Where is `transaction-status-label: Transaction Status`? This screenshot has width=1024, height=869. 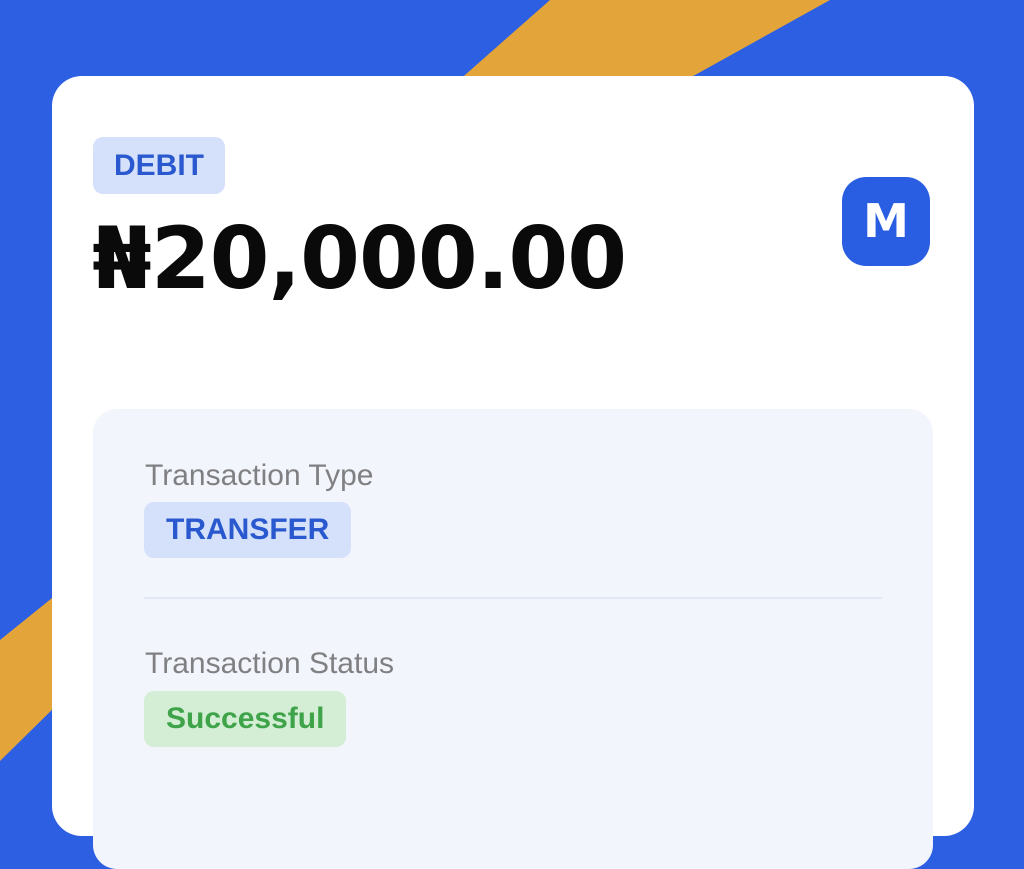
transaction-status-label: Transaction Status is located at coordinates (270, 663).